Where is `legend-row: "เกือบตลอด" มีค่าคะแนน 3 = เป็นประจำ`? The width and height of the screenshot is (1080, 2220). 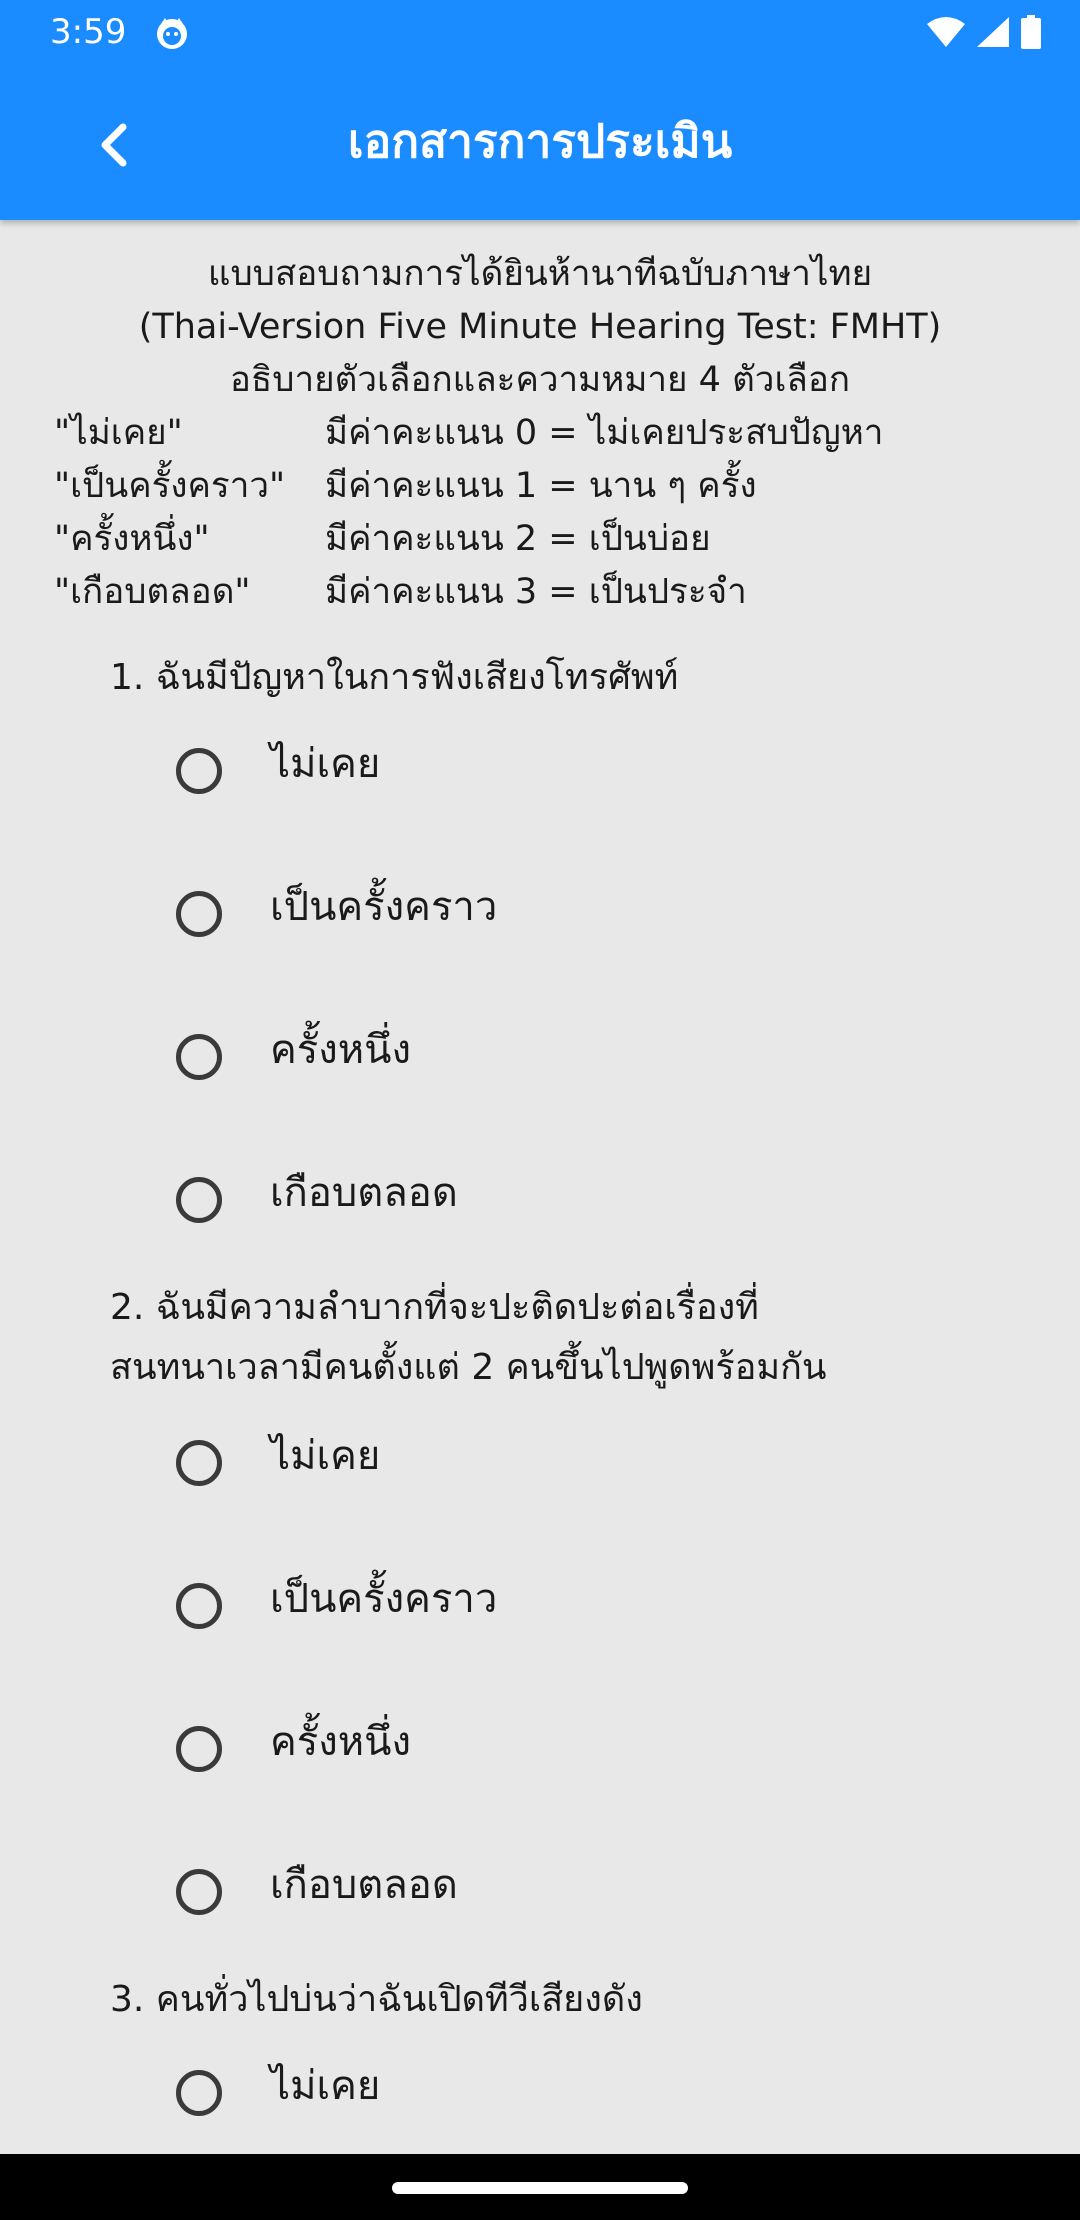
legend-row: "เกือบตลอด" มีค่าคะแนน 3 = เป็นประจำ is located at coordinates (540, 592).